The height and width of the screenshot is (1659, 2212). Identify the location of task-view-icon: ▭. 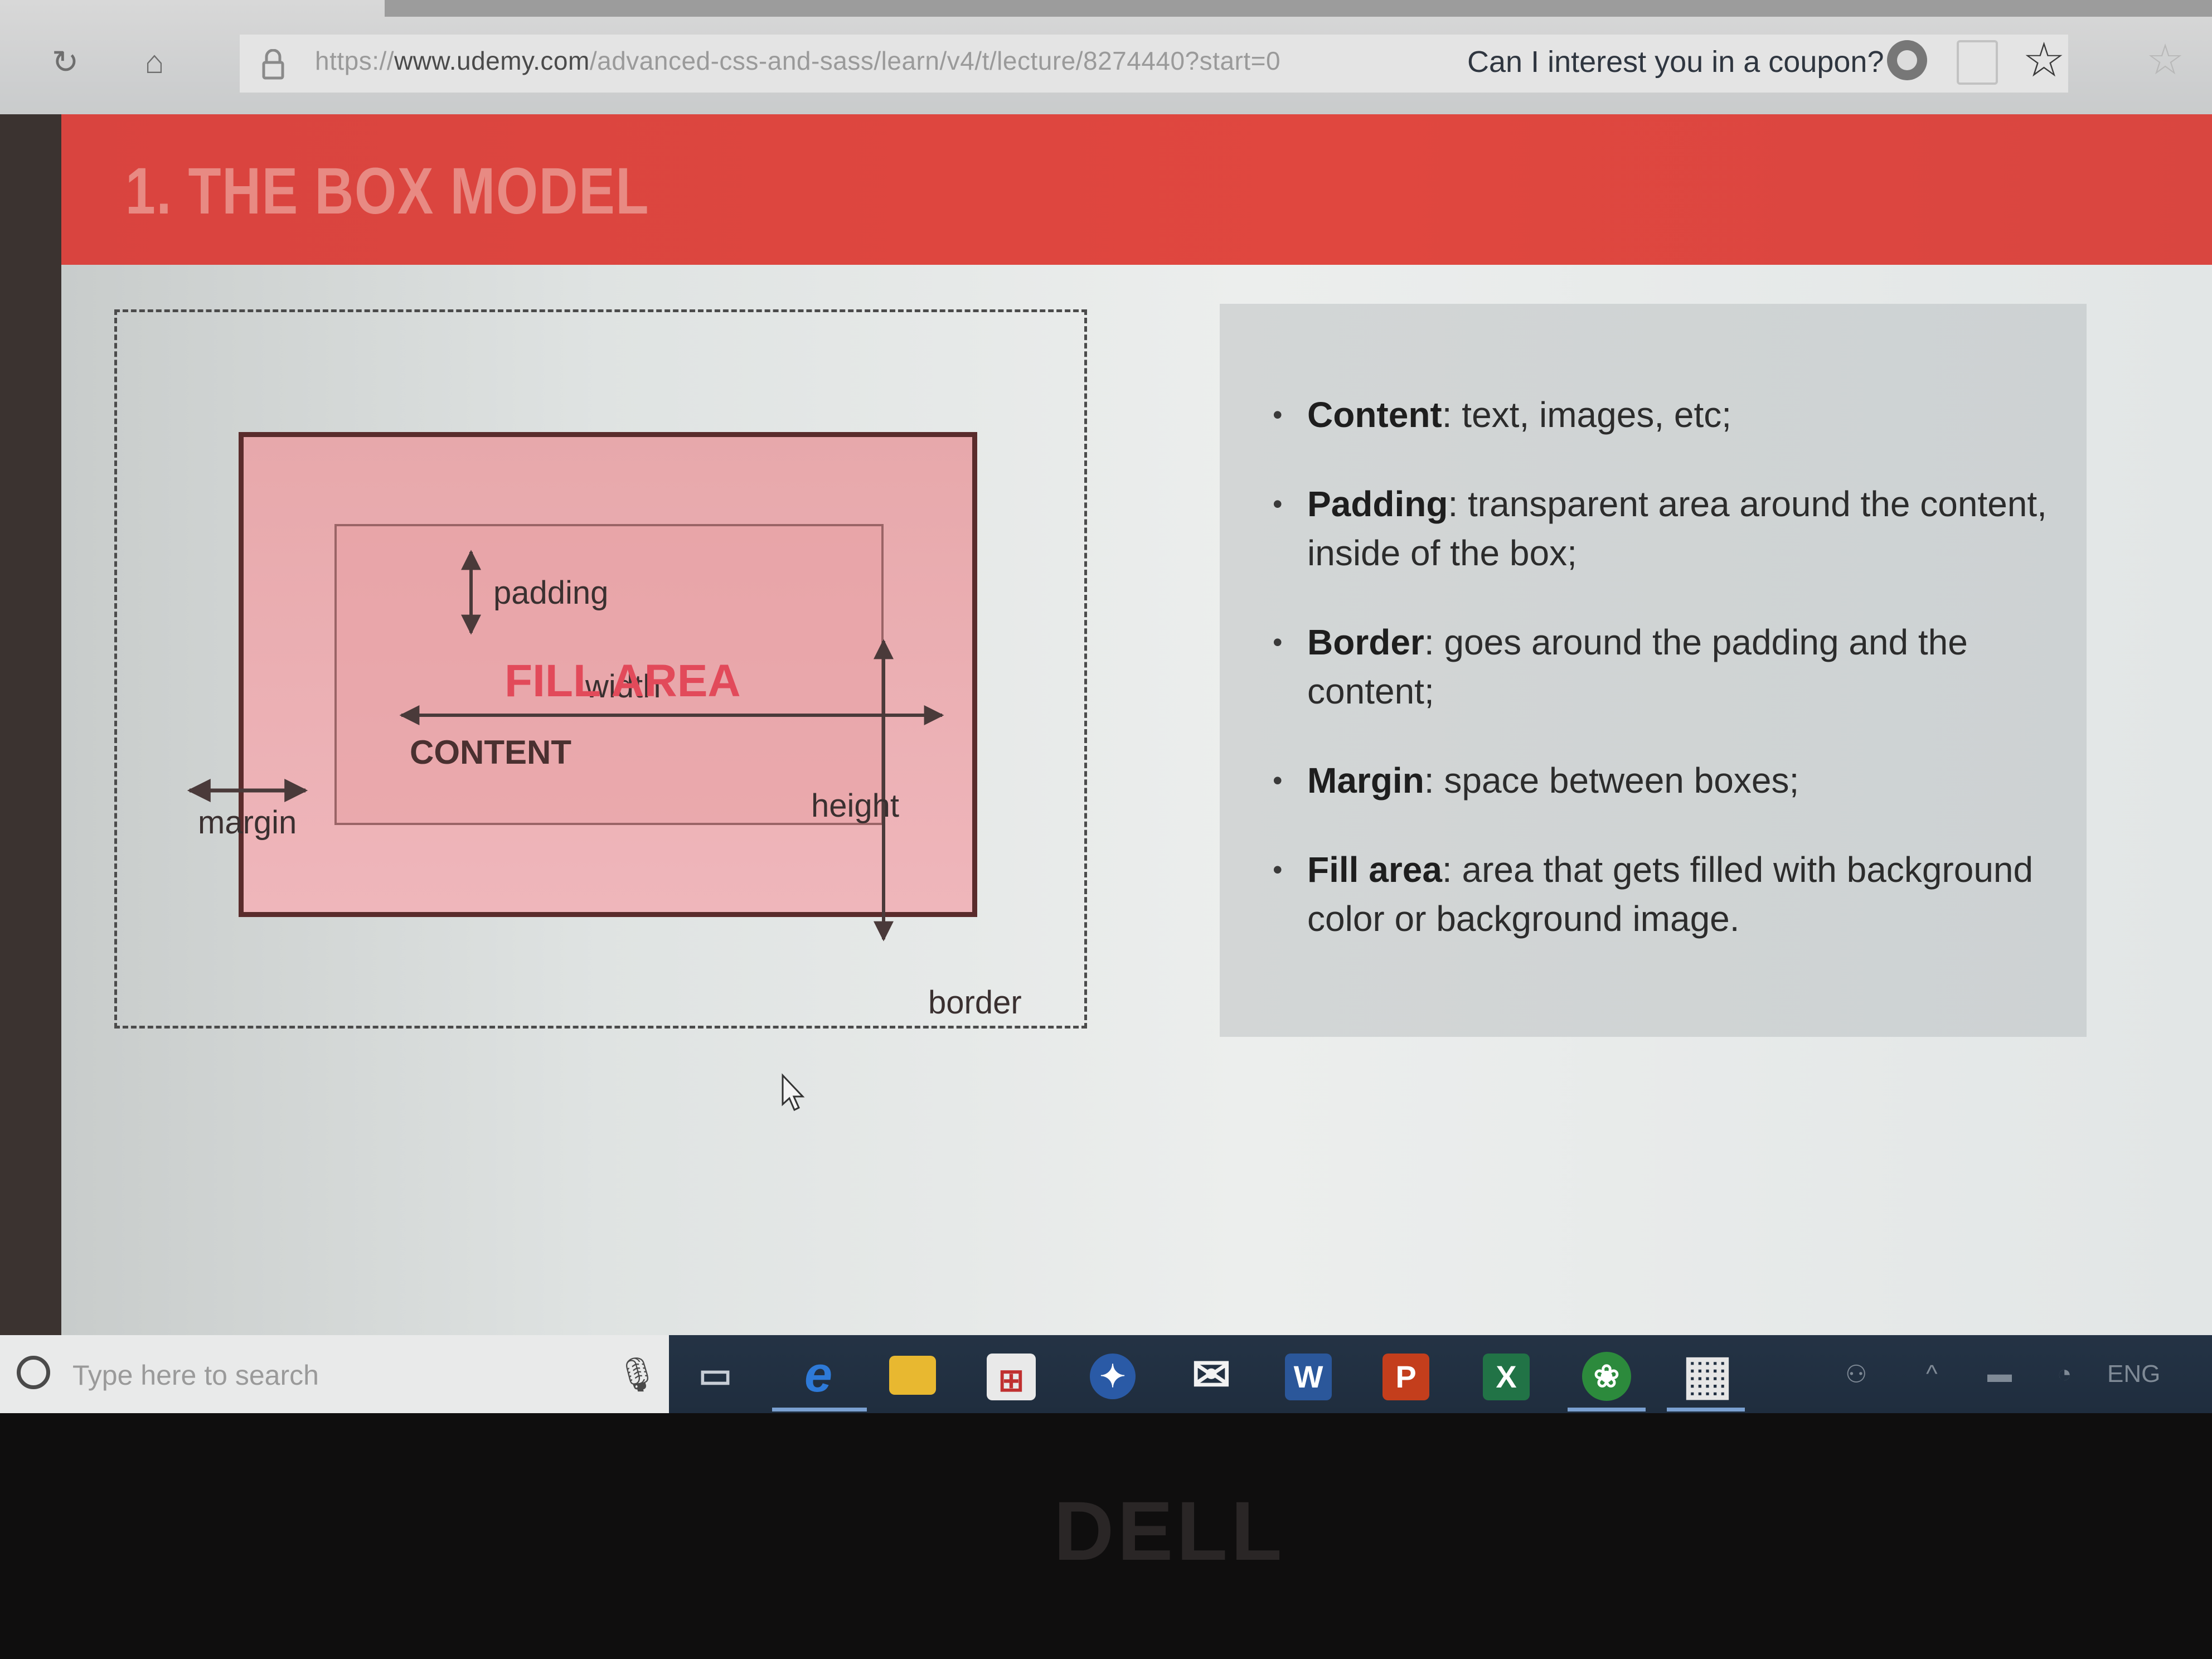
(715, 1374).